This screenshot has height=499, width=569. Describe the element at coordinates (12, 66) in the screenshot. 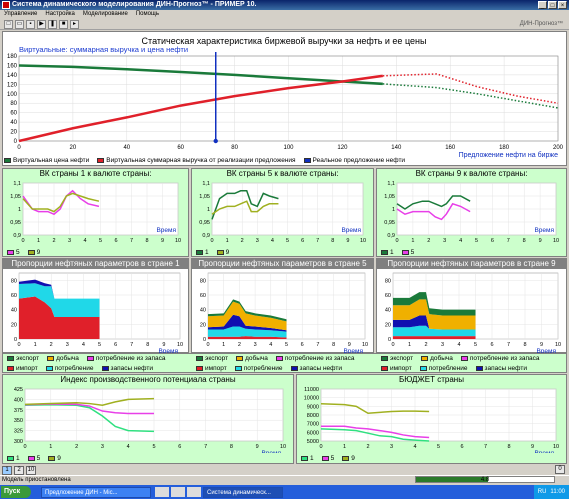

I see `y-tick-label: 160` at that location.